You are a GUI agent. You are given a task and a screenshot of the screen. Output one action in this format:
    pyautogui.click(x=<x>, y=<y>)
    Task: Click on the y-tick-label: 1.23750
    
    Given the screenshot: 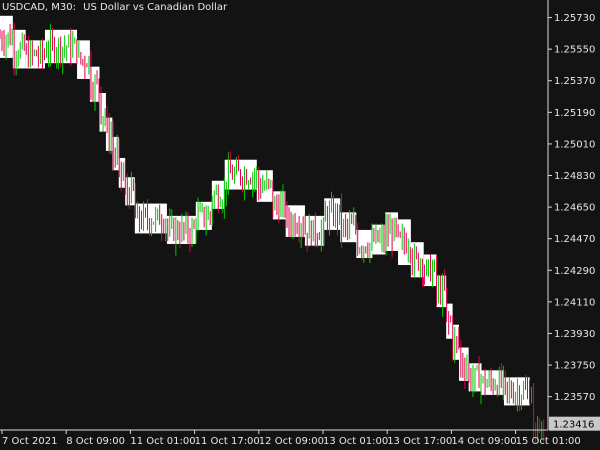 What is the action you would take?
    pyautogui.click(x=574, y=366)
    